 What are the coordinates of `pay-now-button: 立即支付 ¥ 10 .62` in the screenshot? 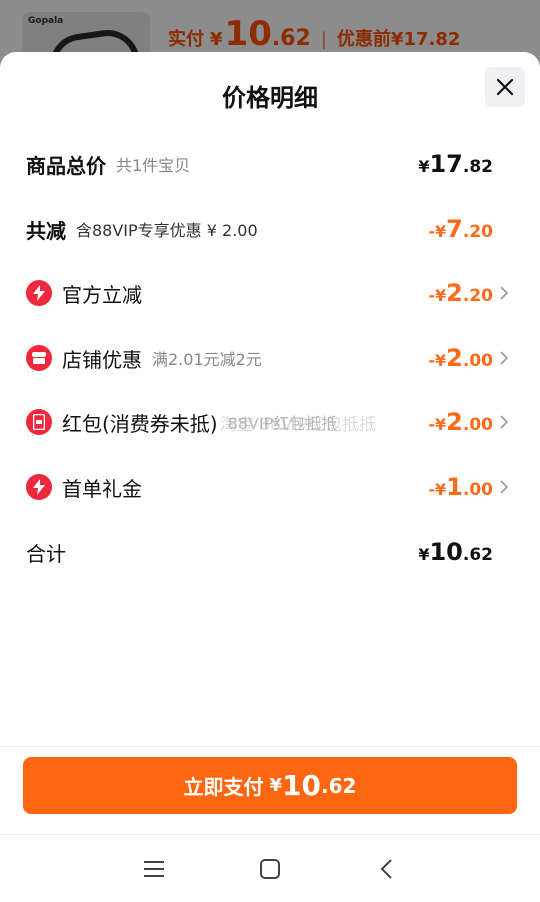 It's located at (270, 785).